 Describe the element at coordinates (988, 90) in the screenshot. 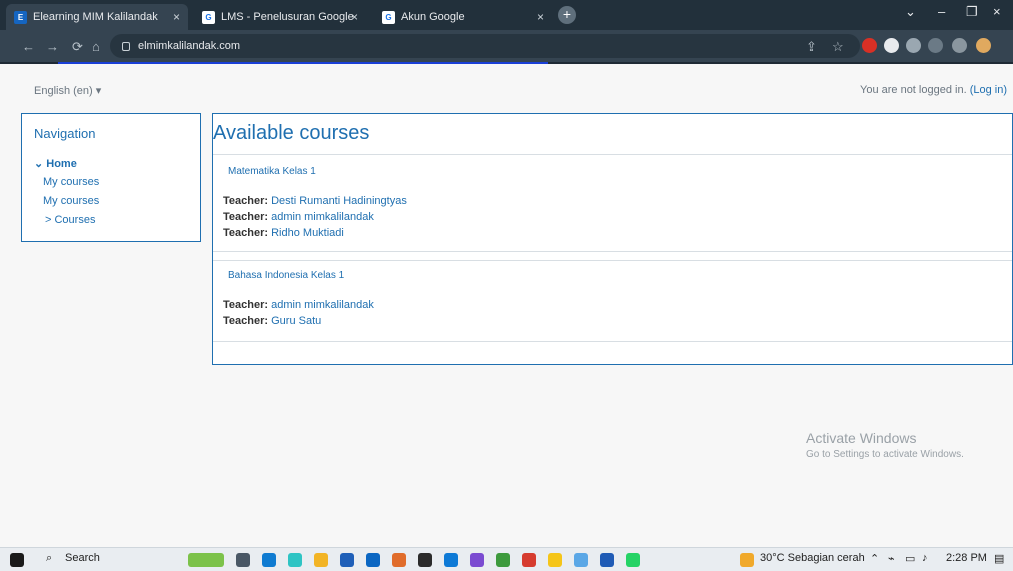

I see `login-link: (Log in)` at that location.